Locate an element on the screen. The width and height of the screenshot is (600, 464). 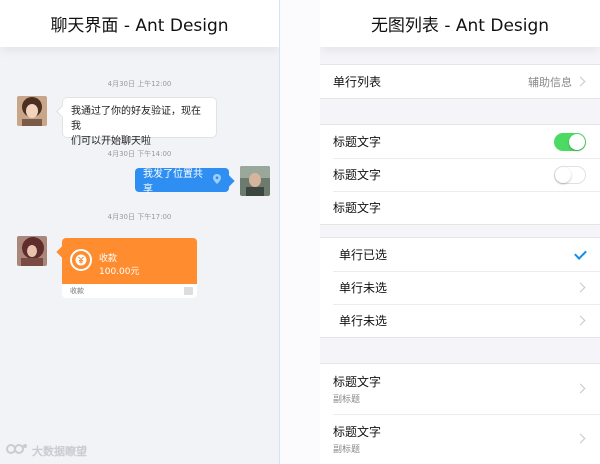
list-header: 无图列表 - Ant Design is located at coordinates (460, 23).